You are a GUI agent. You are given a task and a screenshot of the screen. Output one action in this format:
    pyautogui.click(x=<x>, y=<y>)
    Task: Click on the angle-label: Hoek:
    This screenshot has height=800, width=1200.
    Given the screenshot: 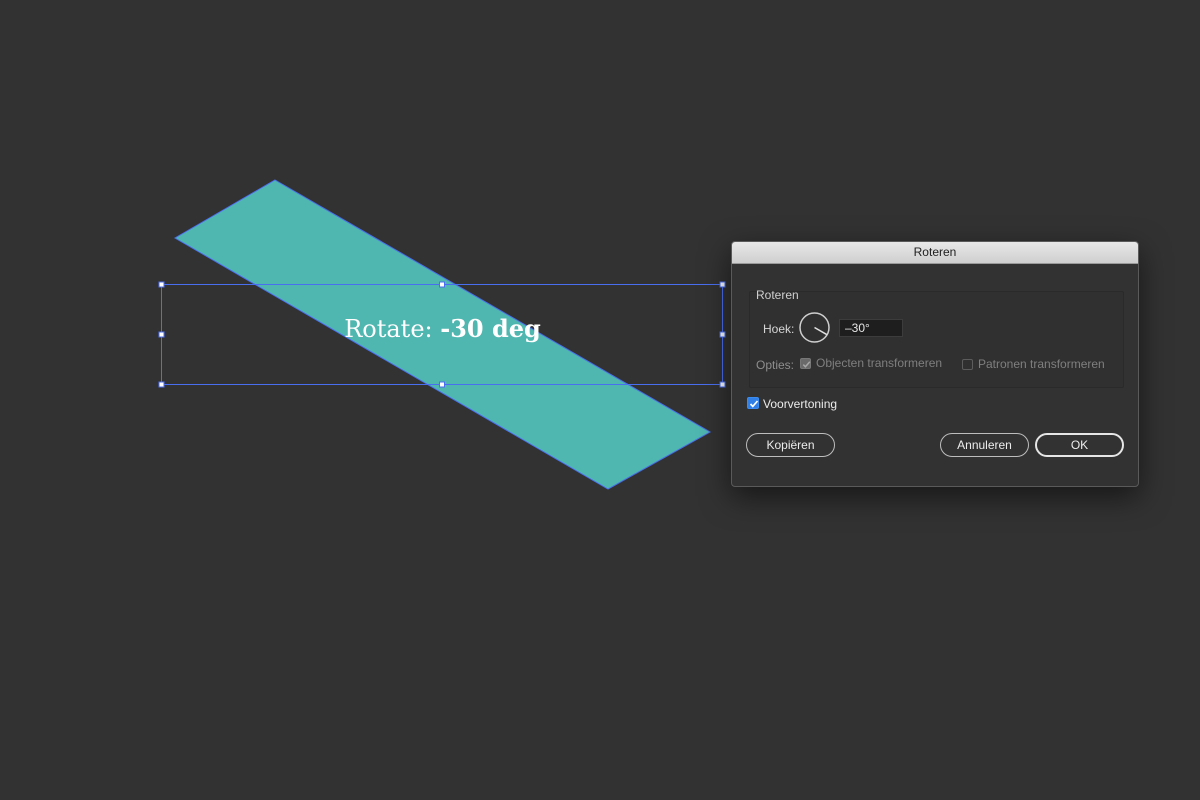 What is the action you would take?
    pyautogui.click(x=779, y=329)
    